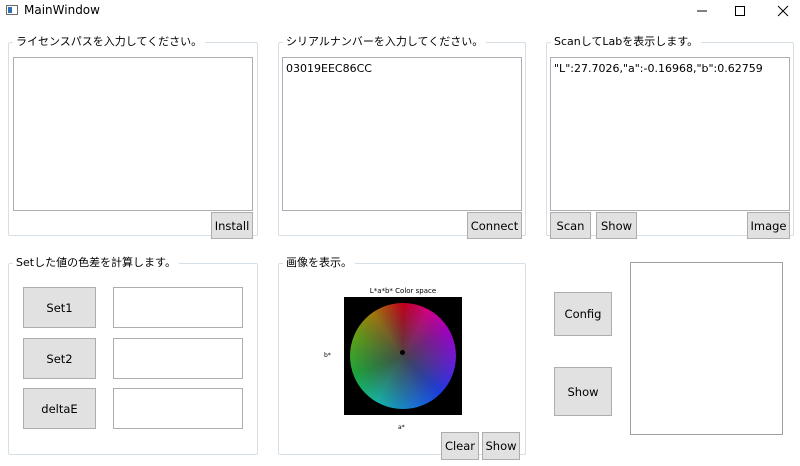 Image resolution: width=800 pixels, height=466 pixels. Describe the element at coordinates (583, 391) in the screenshot. I see `side-show-button: Show` at that location.